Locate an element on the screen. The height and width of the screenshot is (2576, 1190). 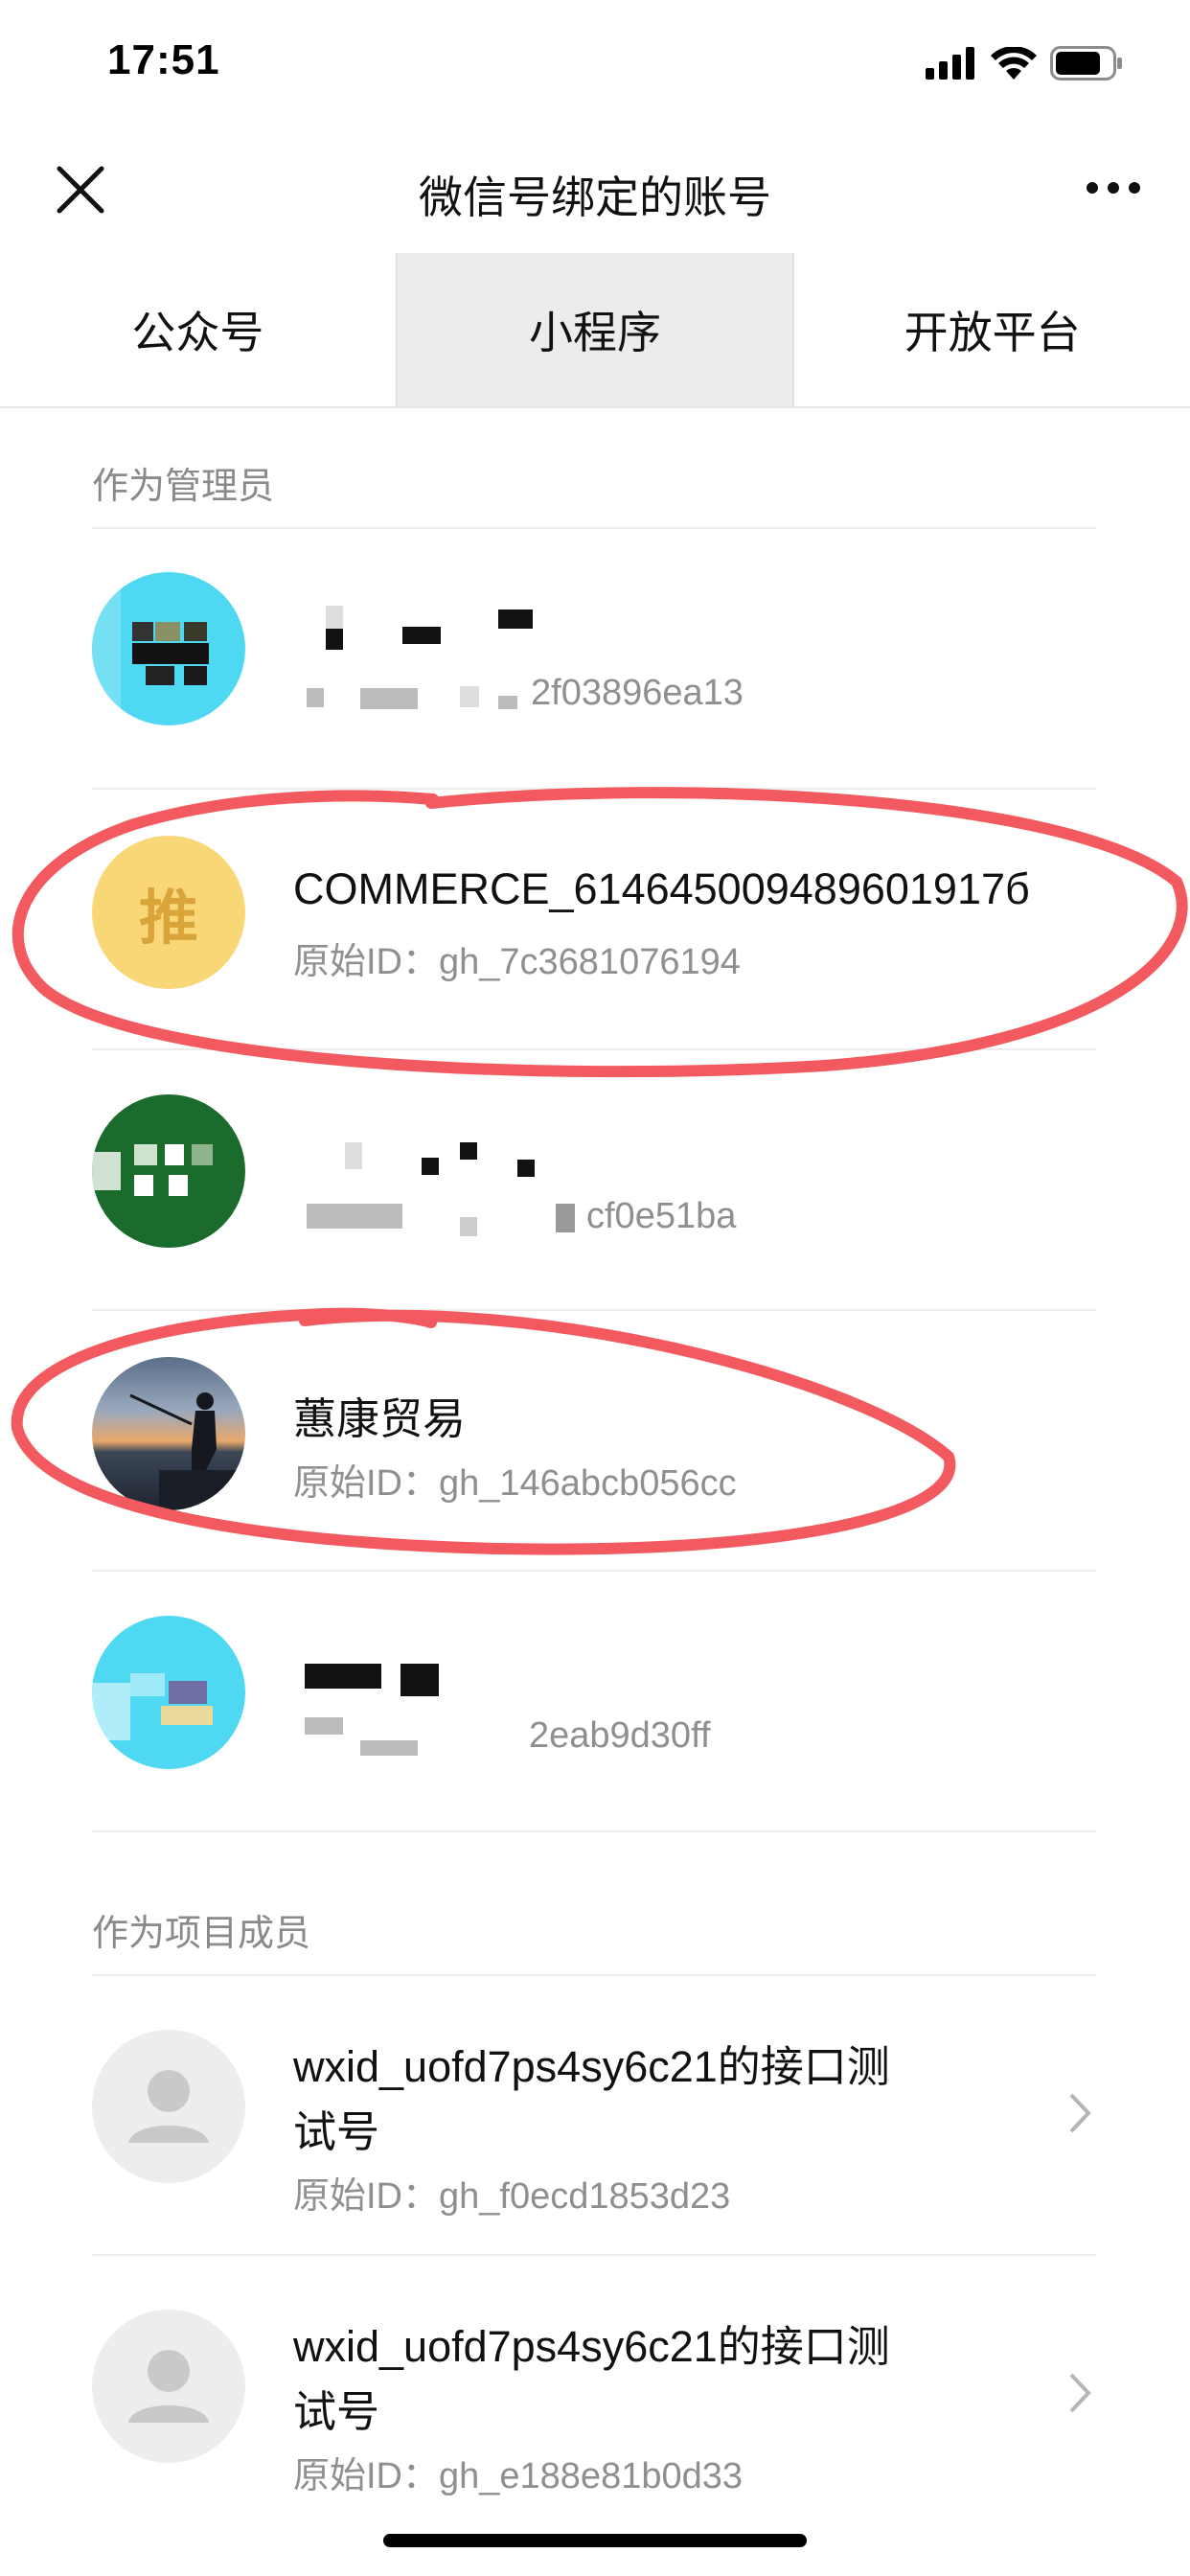
section-title-admin: 作为管理员 is located at coordinates (183, 487).